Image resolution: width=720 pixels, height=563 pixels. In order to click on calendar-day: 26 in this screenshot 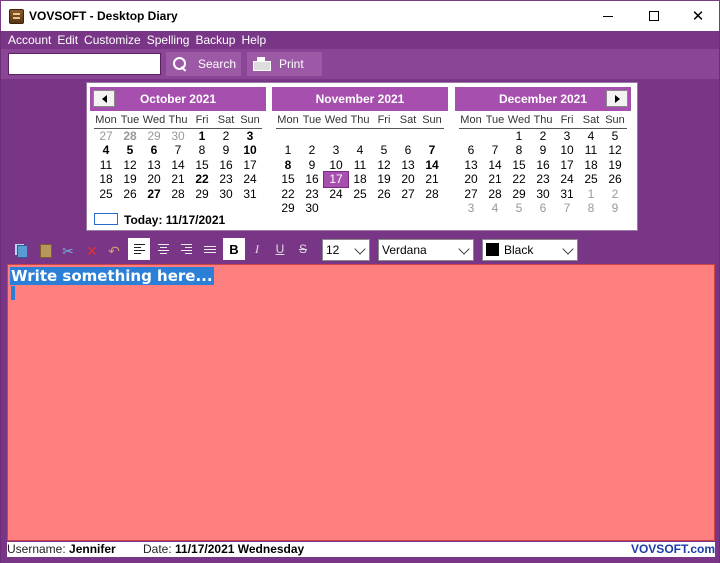, I will do `click(384, 194)`.